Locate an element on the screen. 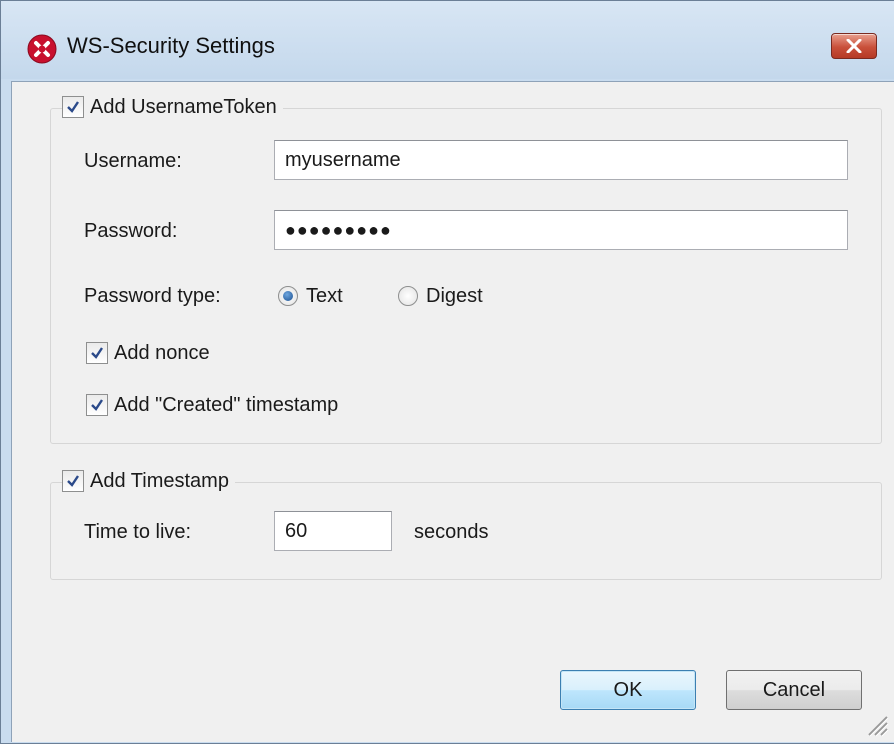  add-created-checkbox is located at coordinates (97, 405).